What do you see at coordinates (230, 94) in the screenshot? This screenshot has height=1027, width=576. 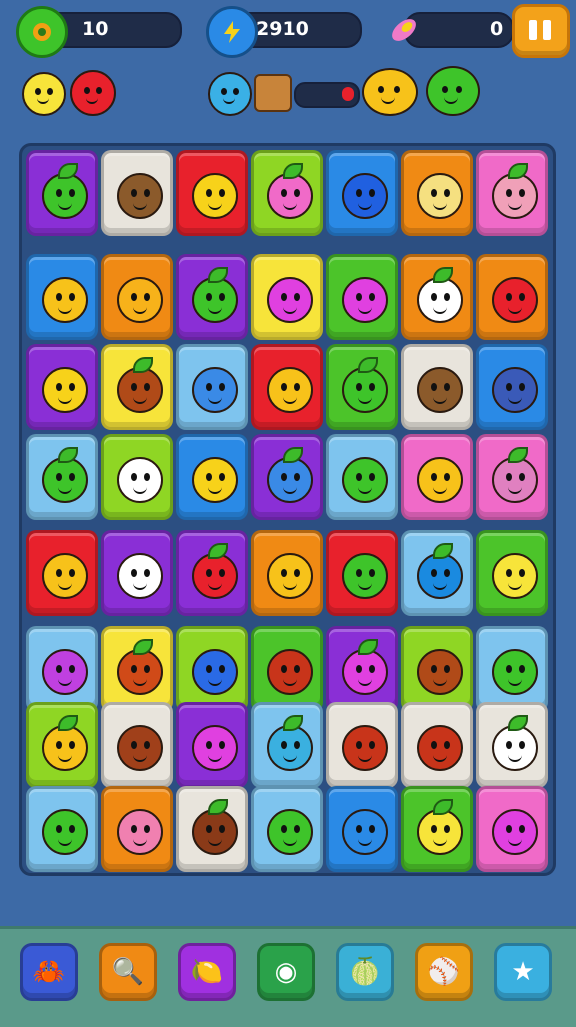 I see `blue-critter-icon` at bounding box center [230, 94].